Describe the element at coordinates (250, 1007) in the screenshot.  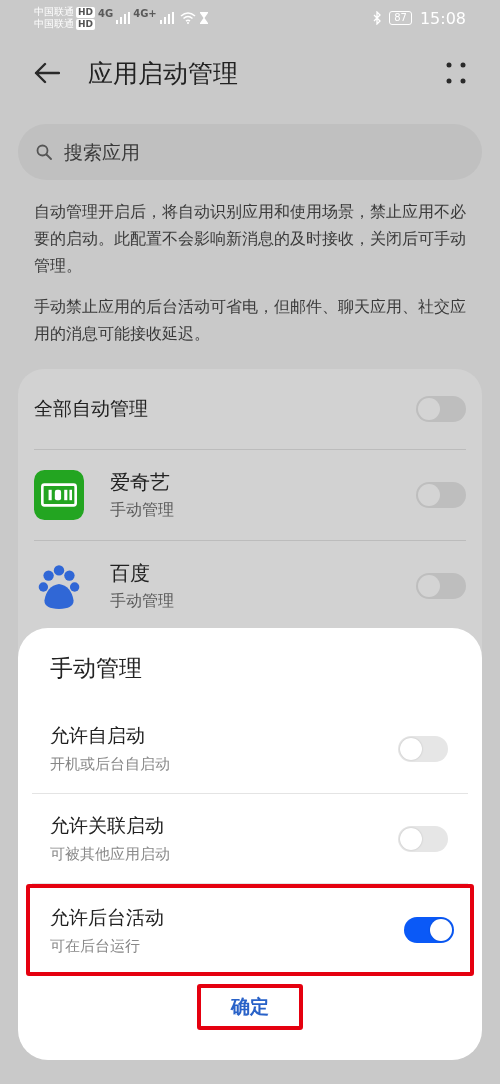
I see `confirm-button: 确定` at that location.